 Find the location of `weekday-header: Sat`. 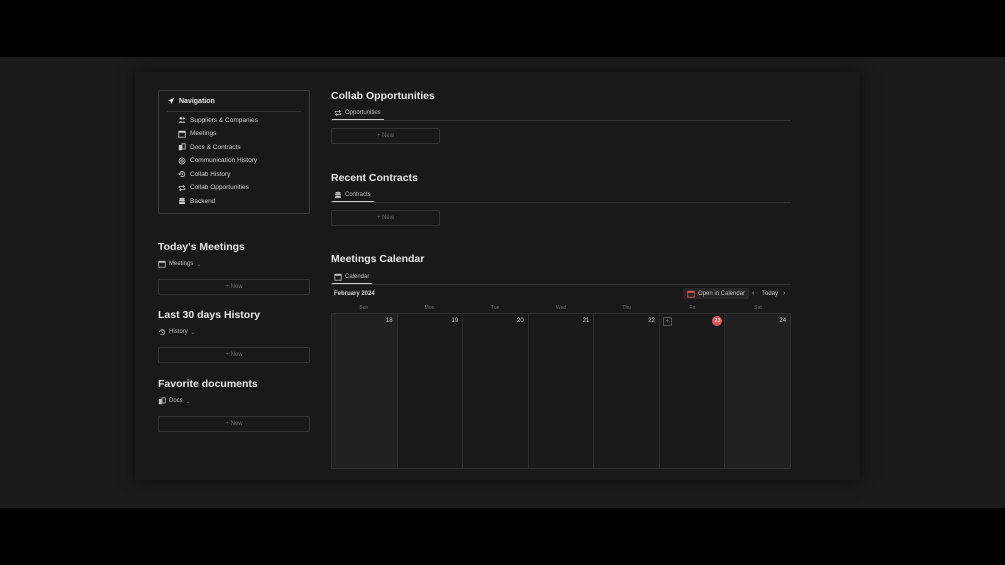

weekday-header: Sat is located at coordinates (758, 308).